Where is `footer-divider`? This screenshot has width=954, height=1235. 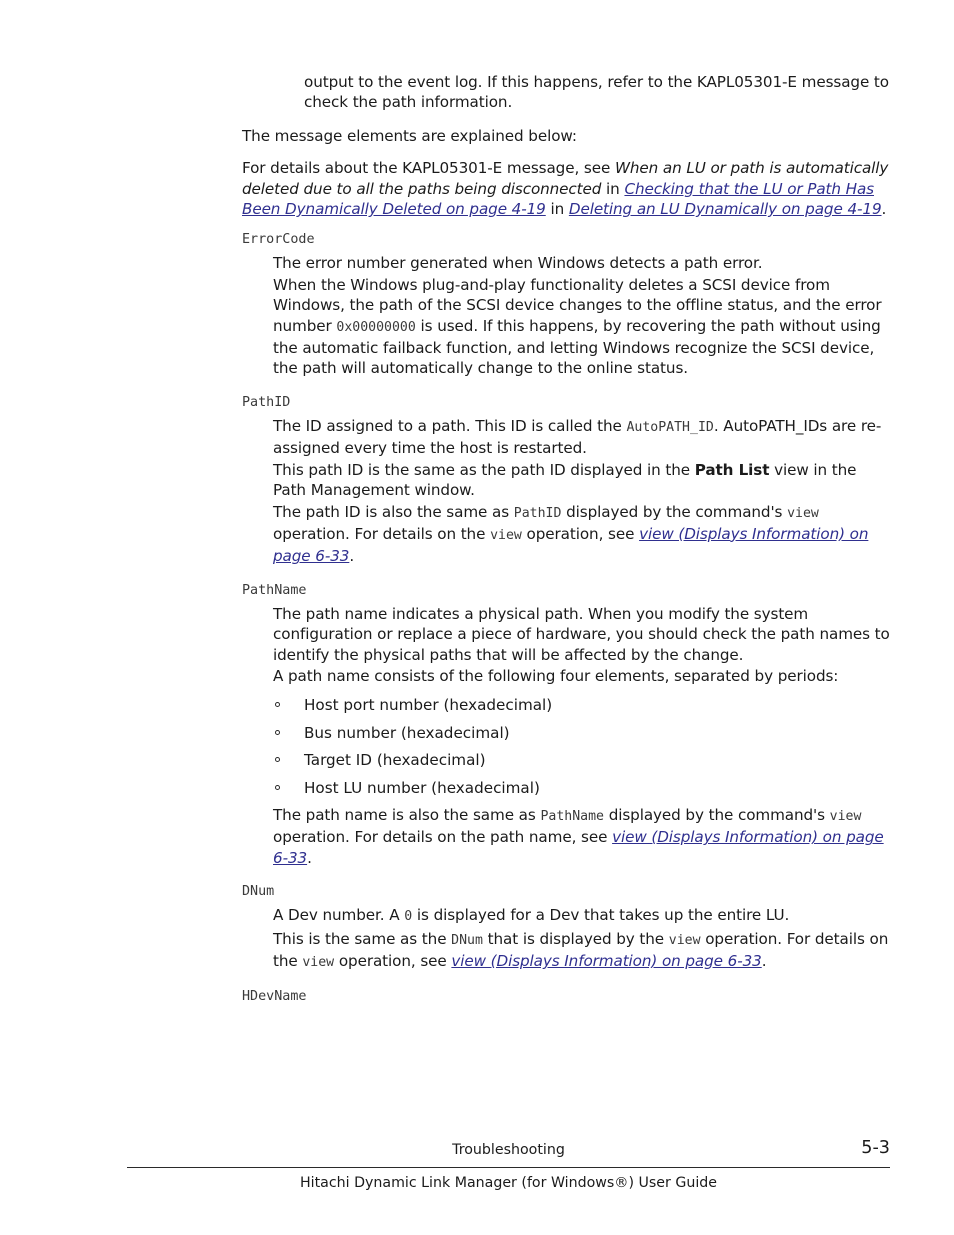 footer-divider is located at coordinates (508, 1167).